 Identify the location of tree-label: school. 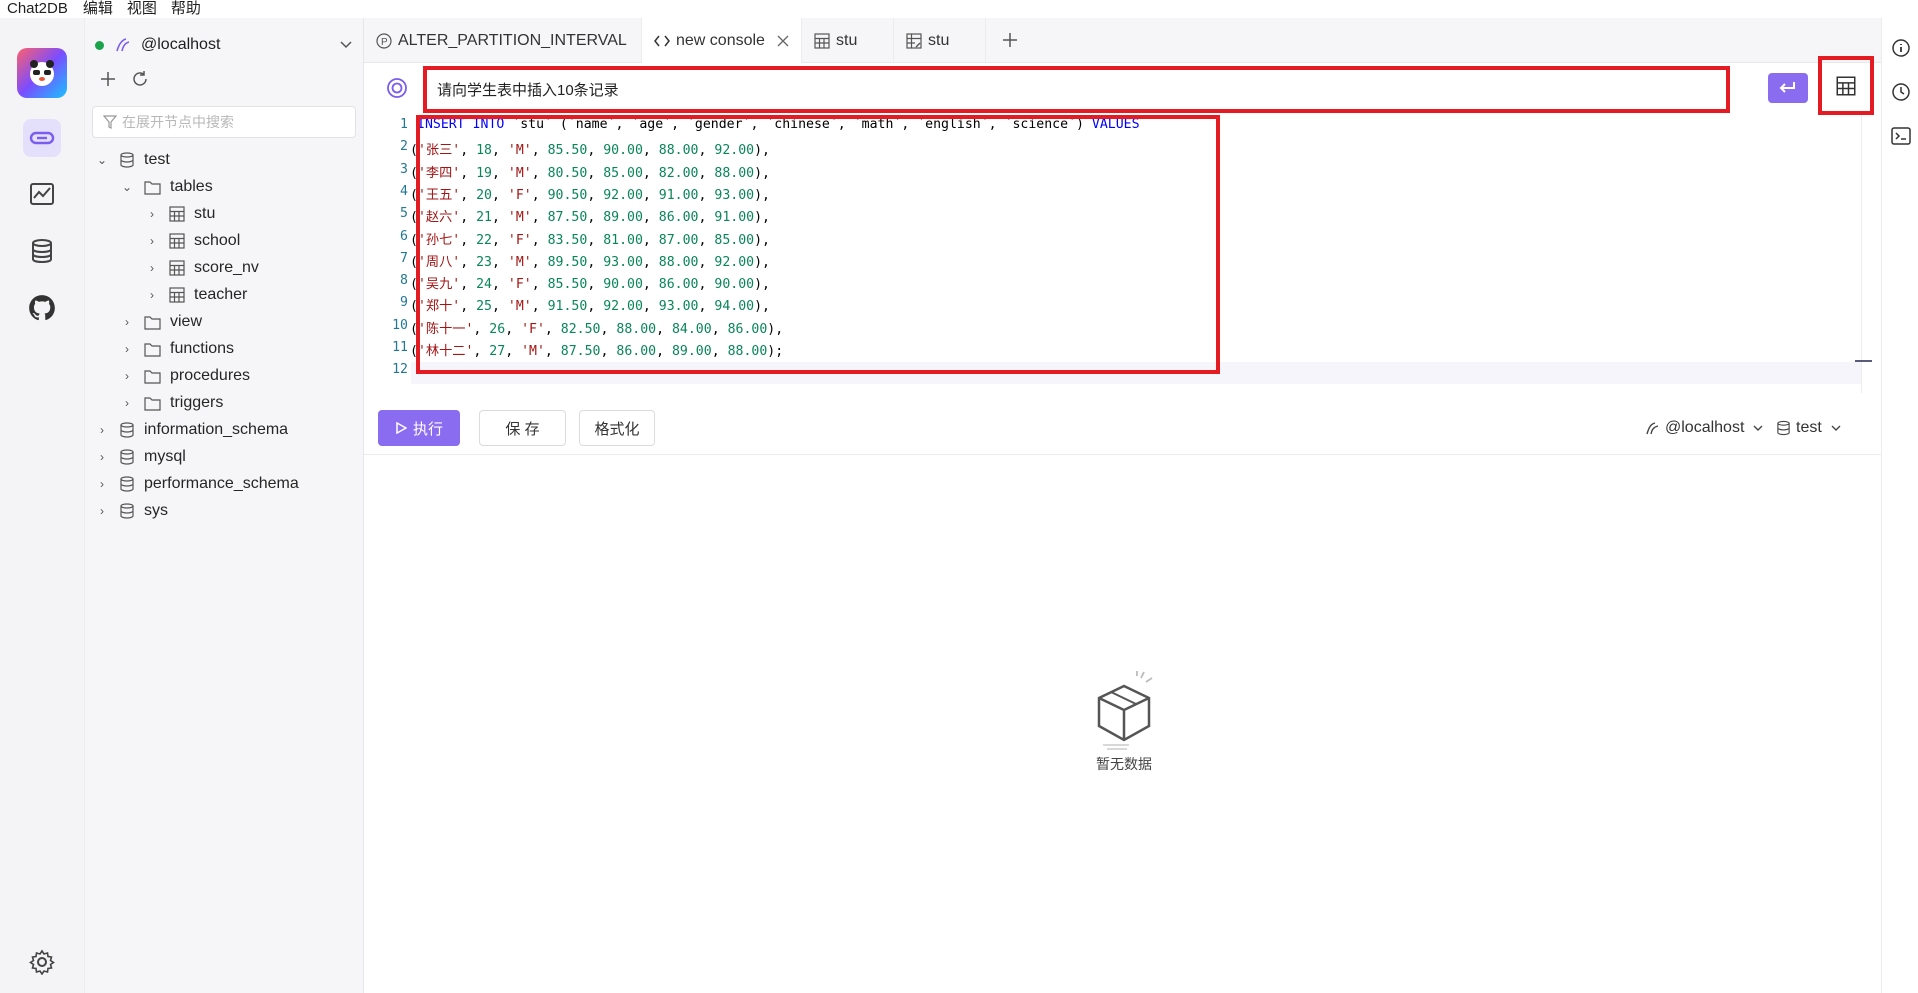
(217, 240).